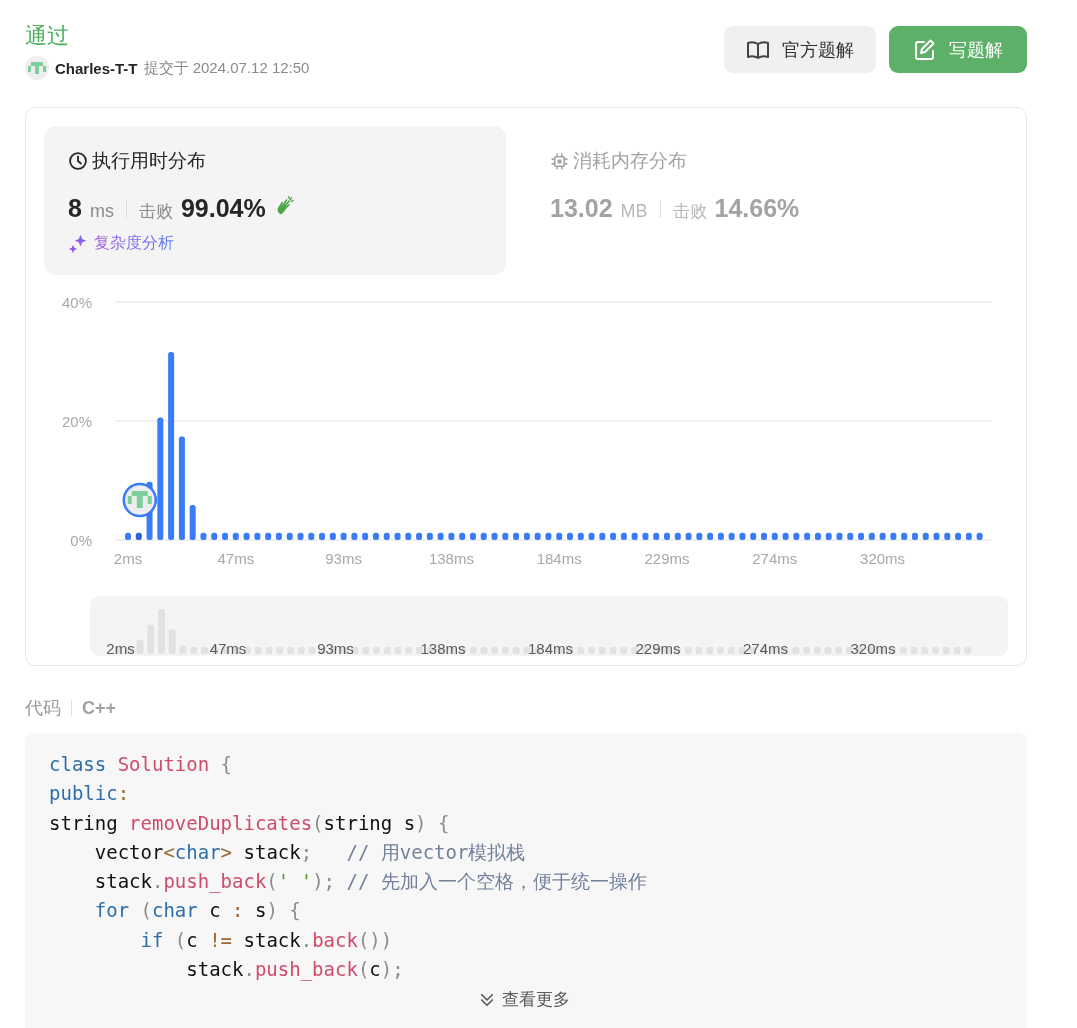 The height and width of the screenshot is (1028, 1077). Describe the element at coordinates (120, 648) in the screenshot. I see `axis-label: 2ms` at that location.